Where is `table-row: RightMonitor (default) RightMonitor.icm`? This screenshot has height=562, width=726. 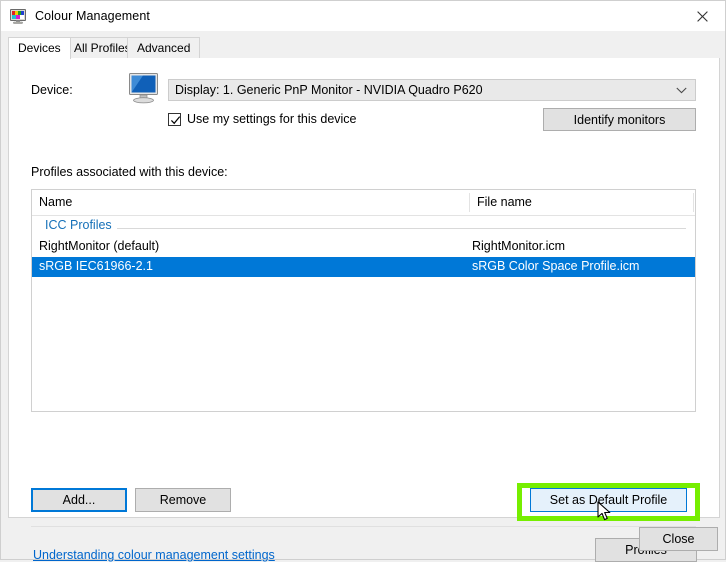
table-row: RightMonitor (default) RightMonitor.icm is located at coordinates (363, 247).